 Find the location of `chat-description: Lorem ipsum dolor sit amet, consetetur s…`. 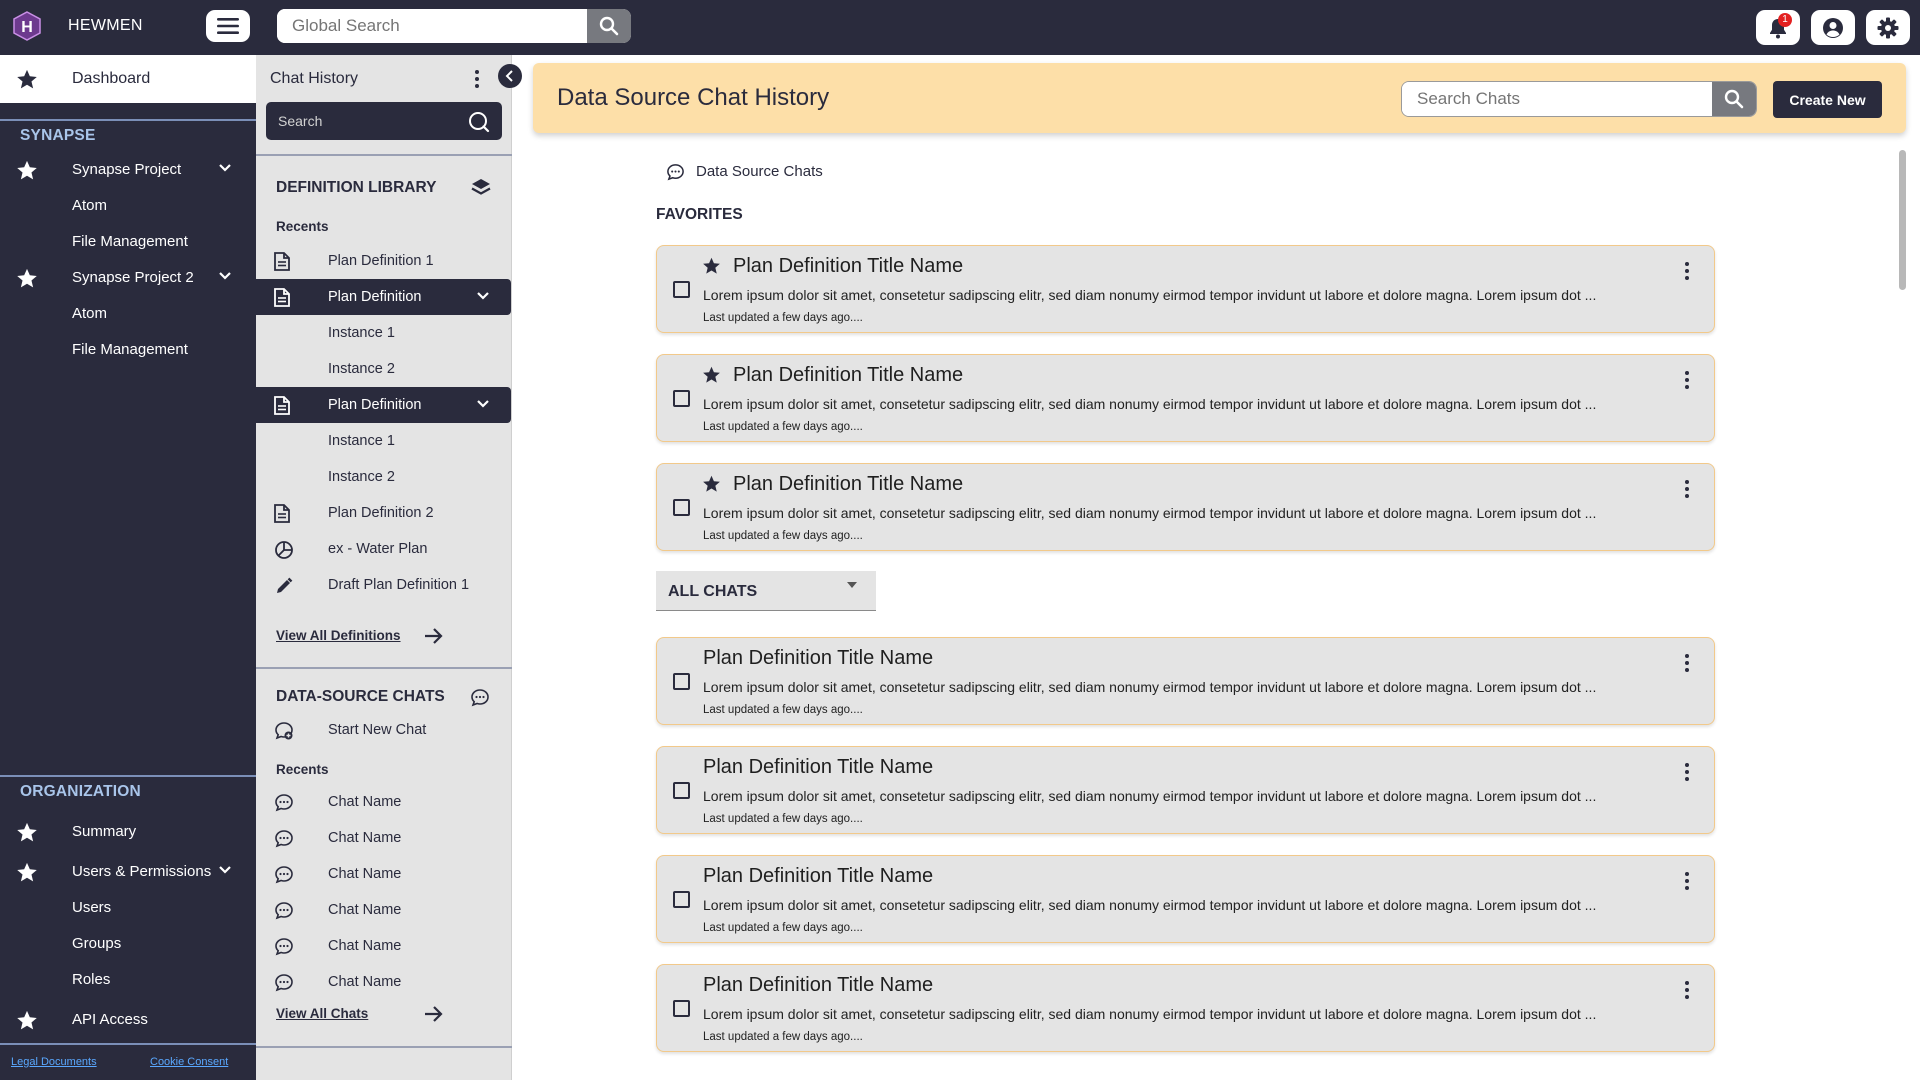

chat-description: Lorem ipsum dolor sit amet, consetetur s… is located at coordinates (1150, 1014).